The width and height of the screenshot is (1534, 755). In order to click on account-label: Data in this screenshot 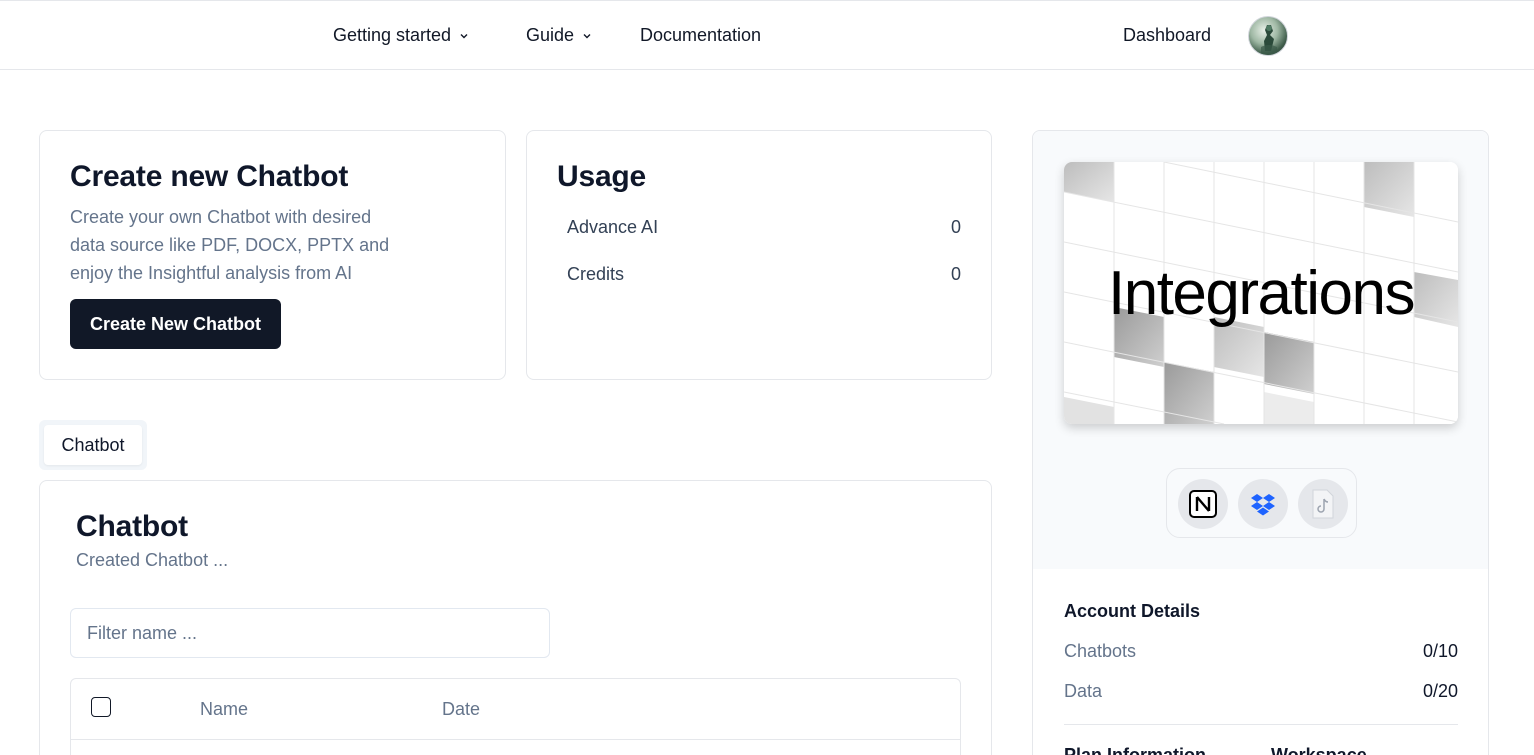, I will do `click(1083, 691)`.